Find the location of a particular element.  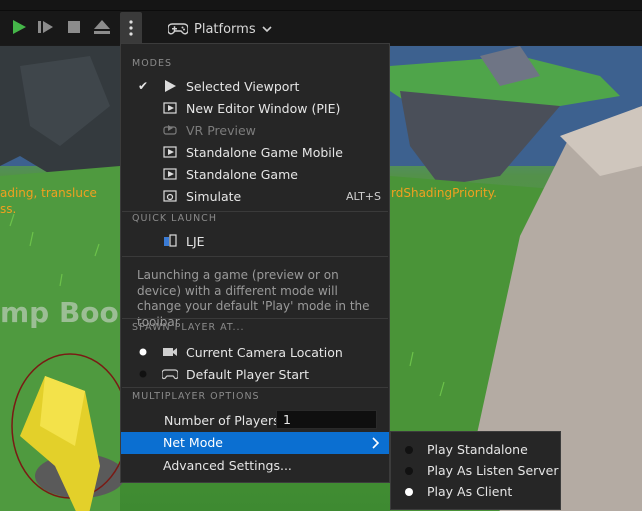

platforms-label: Platforms is located at coordinates (225, 29).